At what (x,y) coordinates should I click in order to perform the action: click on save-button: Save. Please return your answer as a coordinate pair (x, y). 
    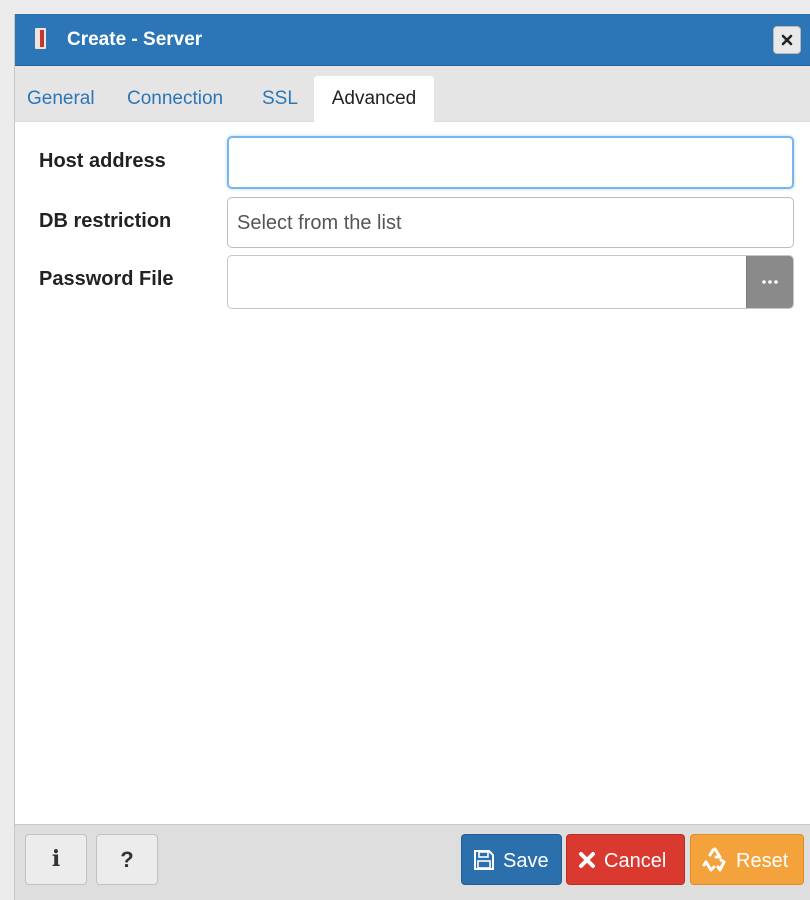
    Looking at the image, I should click on (511, 859).